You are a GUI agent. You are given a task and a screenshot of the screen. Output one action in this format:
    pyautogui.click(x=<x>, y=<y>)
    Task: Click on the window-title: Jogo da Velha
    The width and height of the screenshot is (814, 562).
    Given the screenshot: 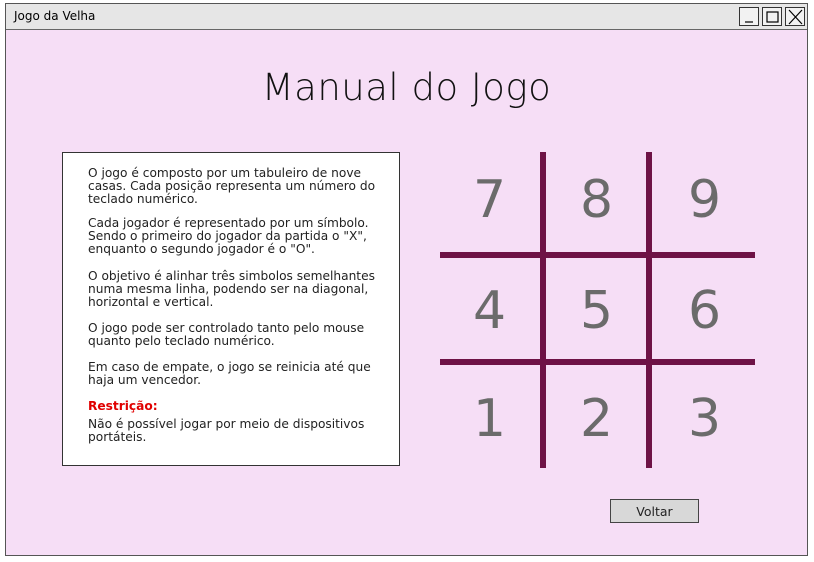 What is the action you would take?
    pyautogui.click(x=55, y=16)
    